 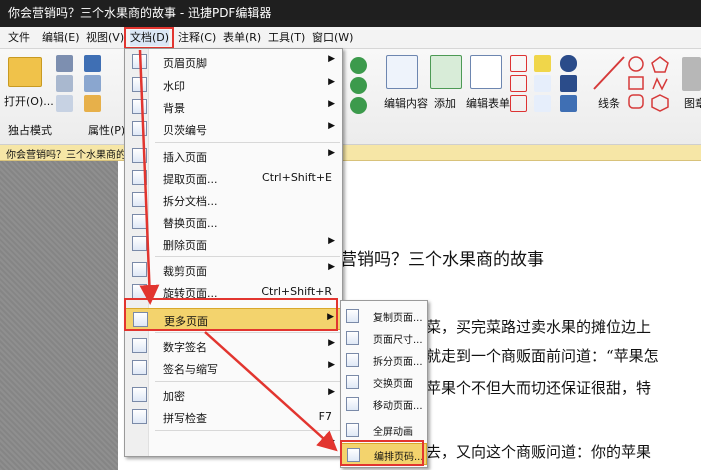 I want to click on menu-item-watermark: 水印 ▶, so click(x=233, y=85).